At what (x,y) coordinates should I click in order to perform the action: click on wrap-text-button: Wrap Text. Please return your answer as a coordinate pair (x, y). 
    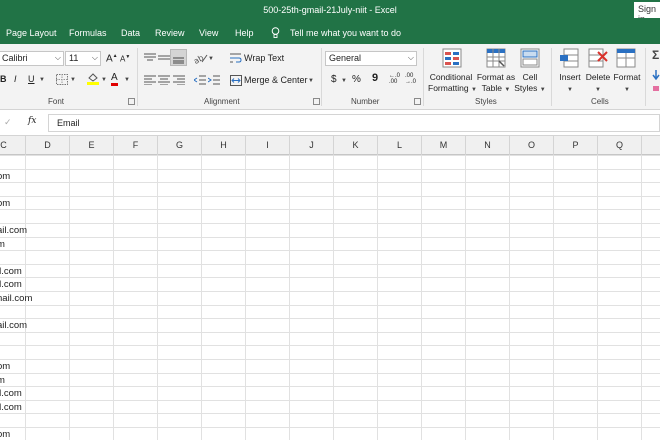
    Looking at the image, I should click on (264, 58).